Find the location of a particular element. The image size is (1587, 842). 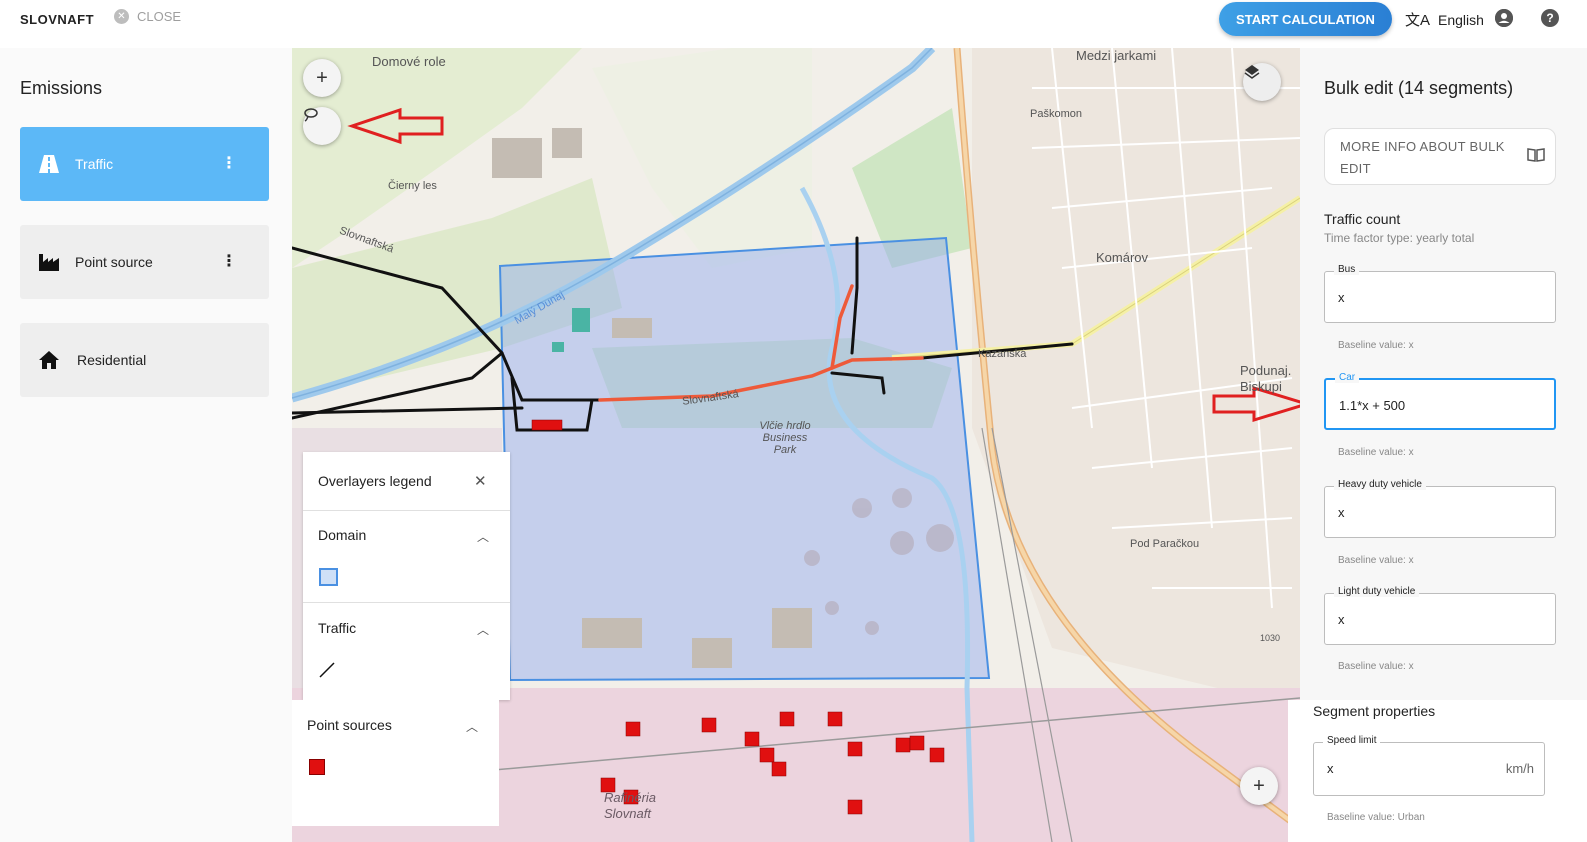

language-selector: 文A English is located at coordinates (1444, 19).